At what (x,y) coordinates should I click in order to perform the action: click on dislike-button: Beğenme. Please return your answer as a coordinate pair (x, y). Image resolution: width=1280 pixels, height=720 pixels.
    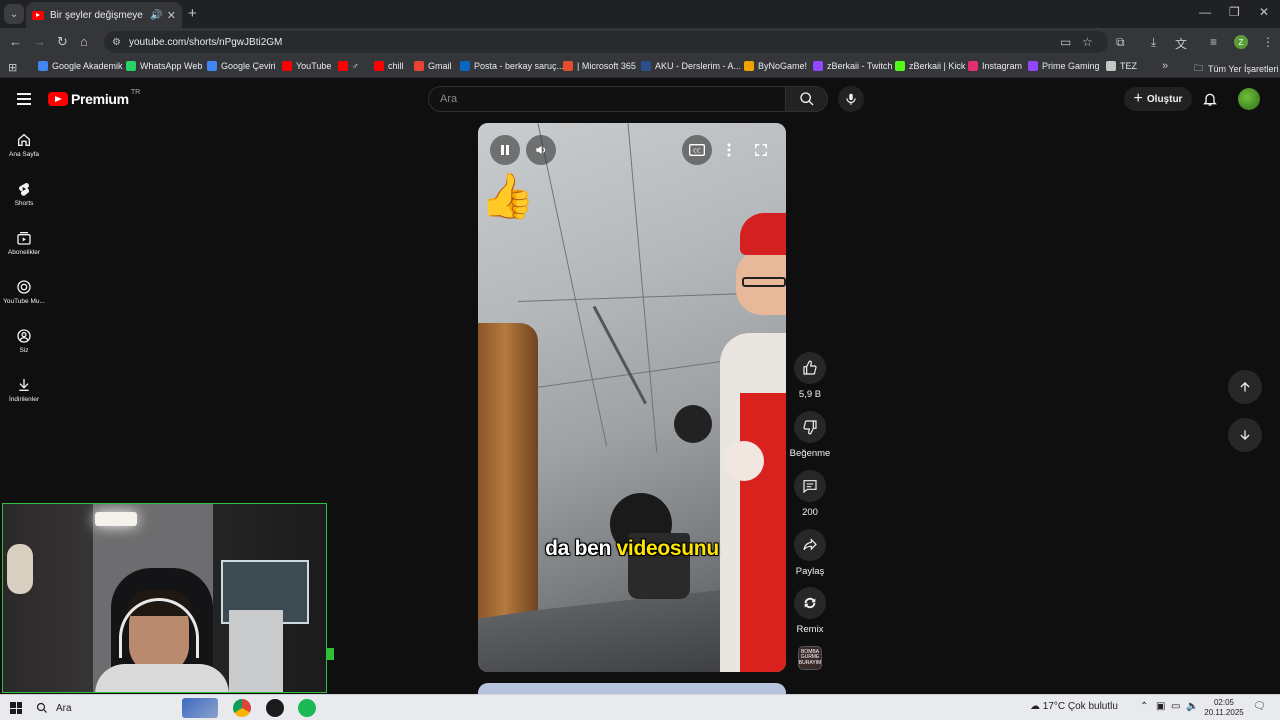
    Looking at the image, I should click on (810, 435).